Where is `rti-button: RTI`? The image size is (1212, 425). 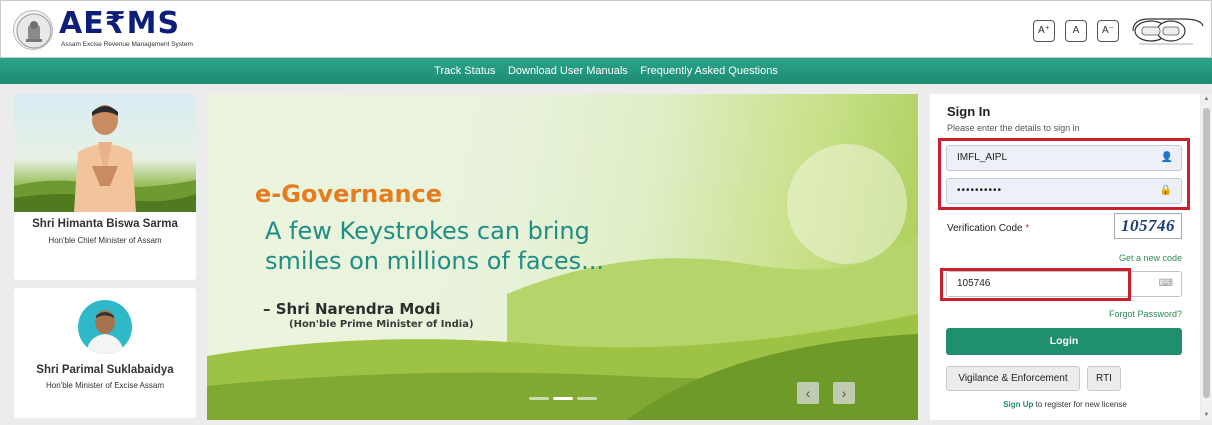
rti-button: RTI is located at coordinates (1104, 378).